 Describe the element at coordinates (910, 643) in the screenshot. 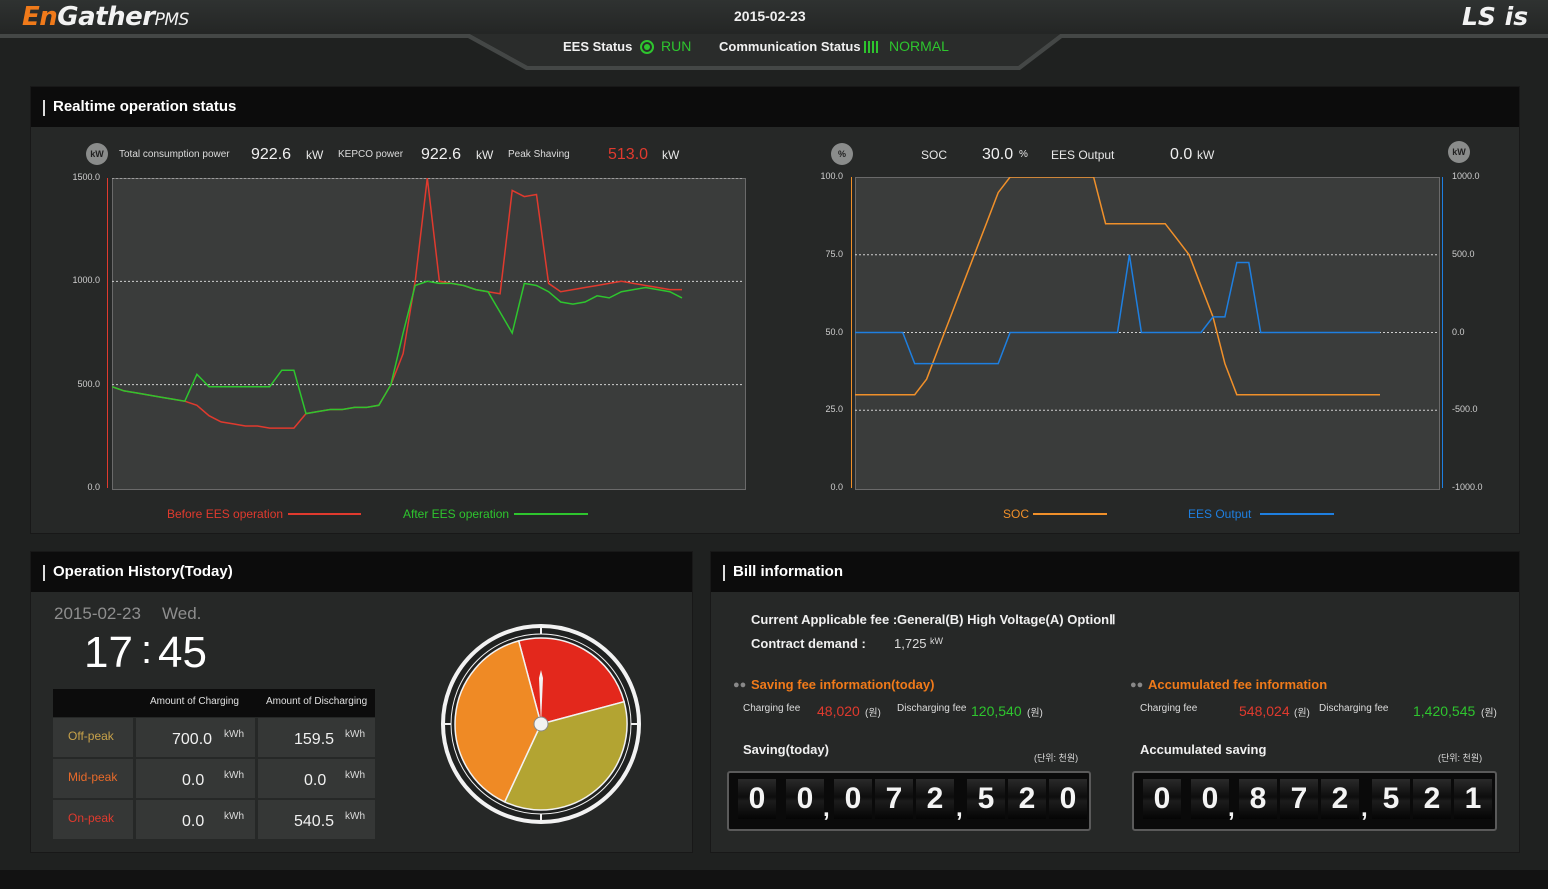

I see `contract-value: 1,725` at that location.